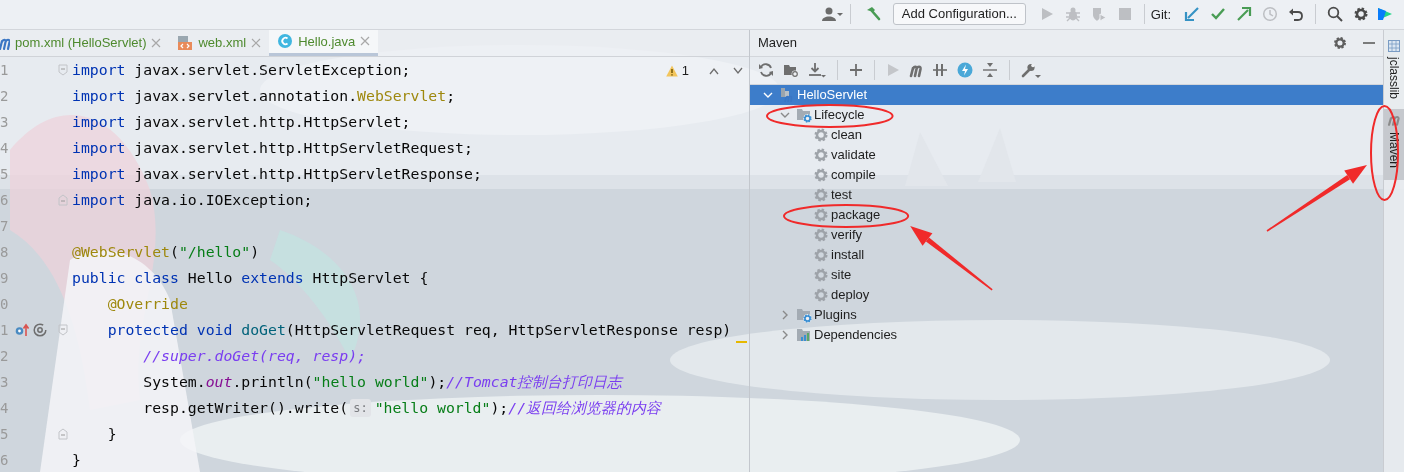  What do you see at coordinates (817, 70) in the screenshot?
I see `download-icon` at bounding box center [817, 70].